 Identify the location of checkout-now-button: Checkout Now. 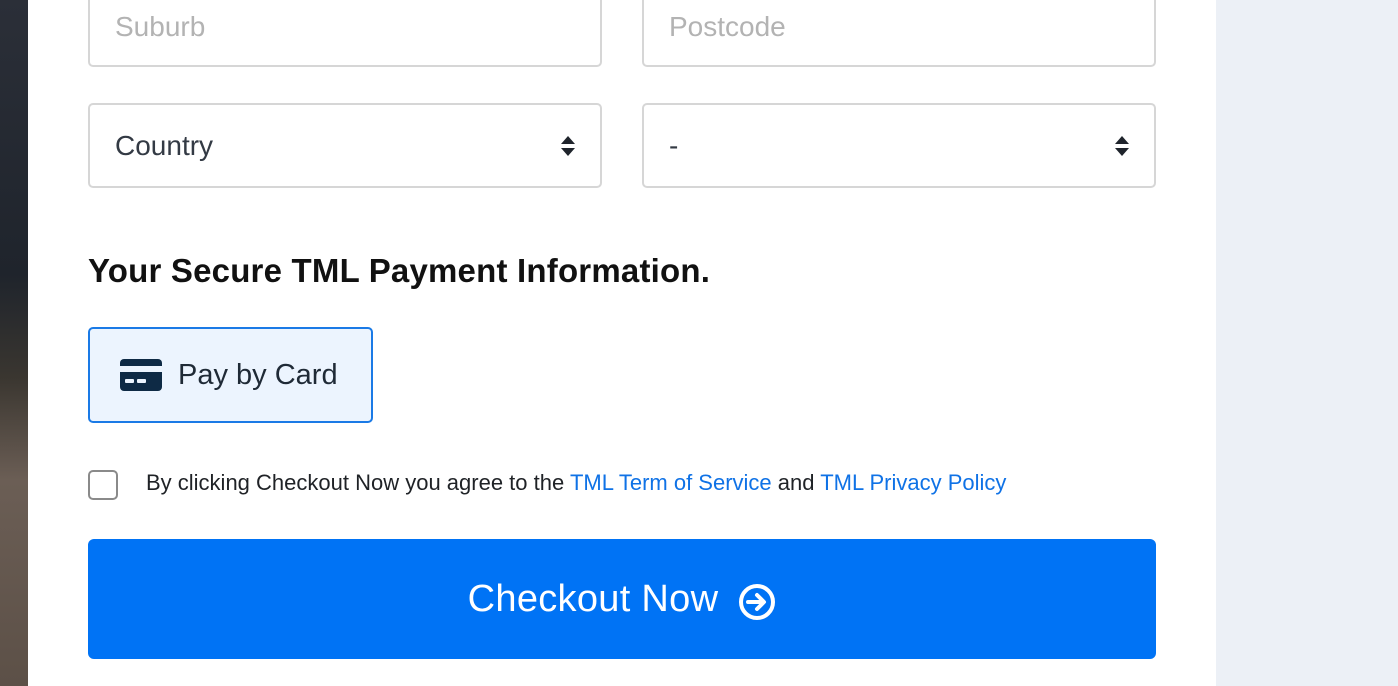
(622, 599).